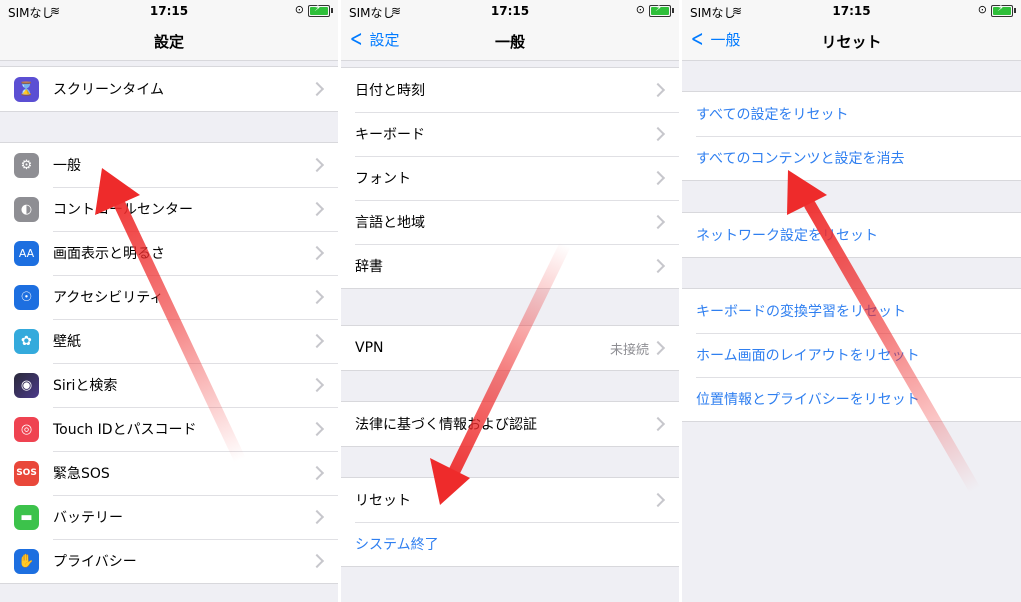  What do you see at coordinates (800, 159) in the screenshot?
I see `reset-option-label: すべてのコンテンツと設定を消去` at bounding box center [800, 159].